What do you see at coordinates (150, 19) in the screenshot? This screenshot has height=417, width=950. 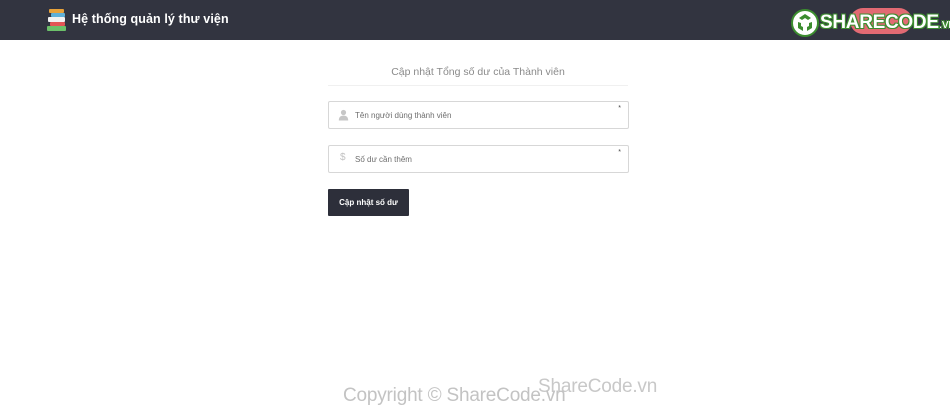 I see `app-title: Hệ thống quản lý thư viện` at bounding box center [150, 19].